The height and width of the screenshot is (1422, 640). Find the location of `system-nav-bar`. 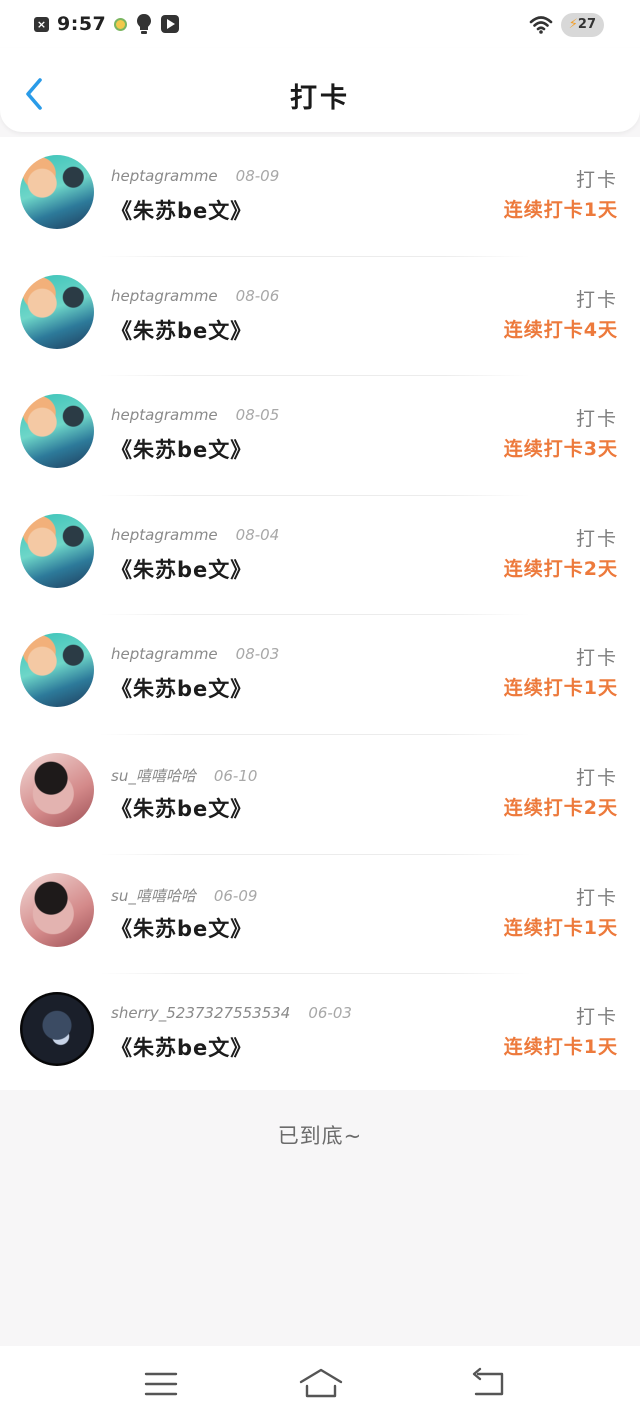

system-nav-bar is located at coordinates (320, 1384).